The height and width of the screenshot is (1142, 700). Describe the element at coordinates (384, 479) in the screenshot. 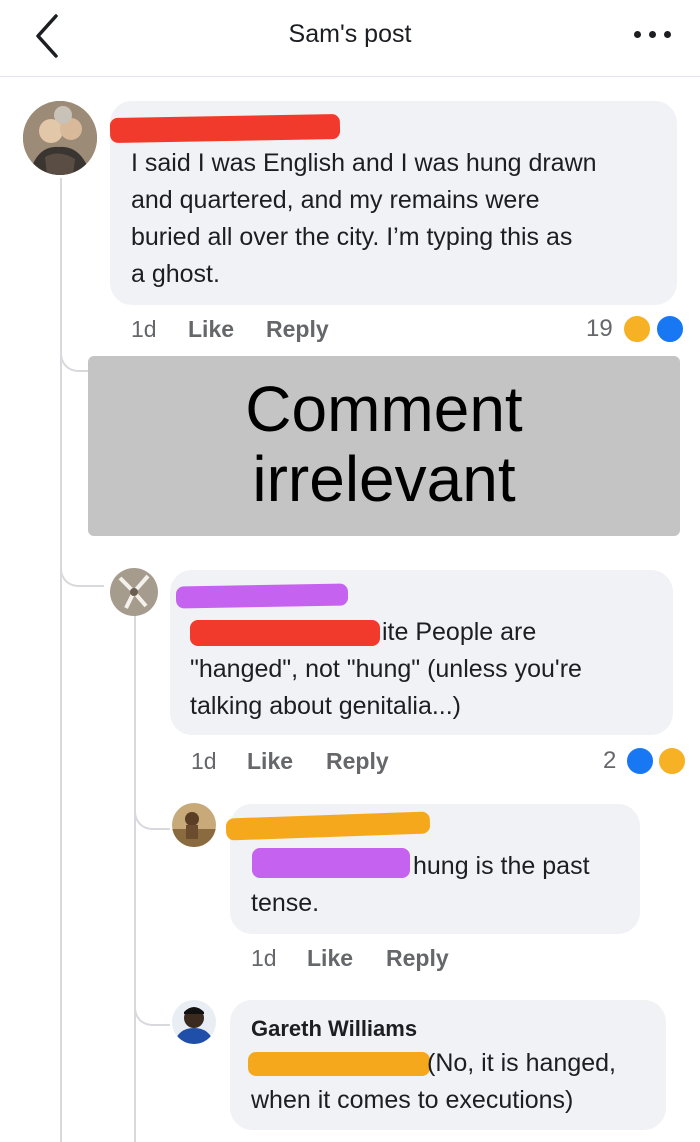

I see `overlay-line: irrelevant` at that location.